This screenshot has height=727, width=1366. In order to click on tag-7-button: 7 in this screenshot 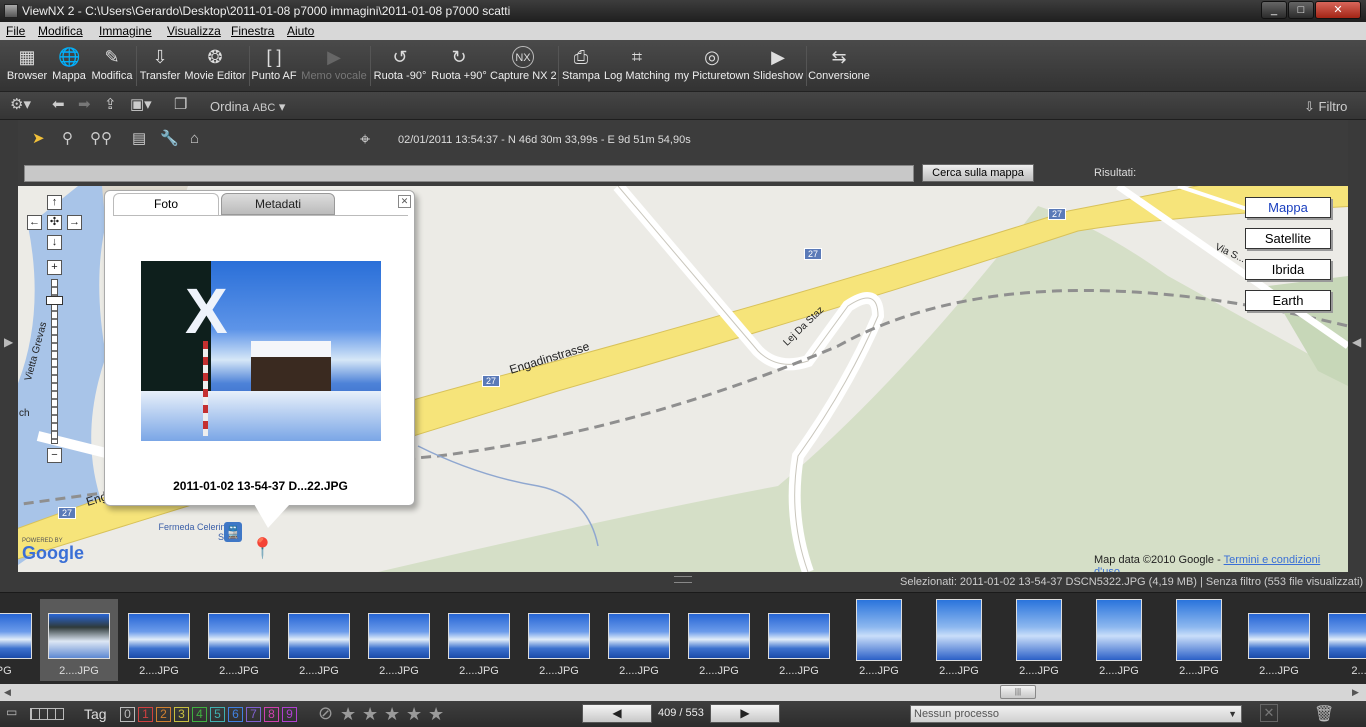, I will do `click(253, 714)`.